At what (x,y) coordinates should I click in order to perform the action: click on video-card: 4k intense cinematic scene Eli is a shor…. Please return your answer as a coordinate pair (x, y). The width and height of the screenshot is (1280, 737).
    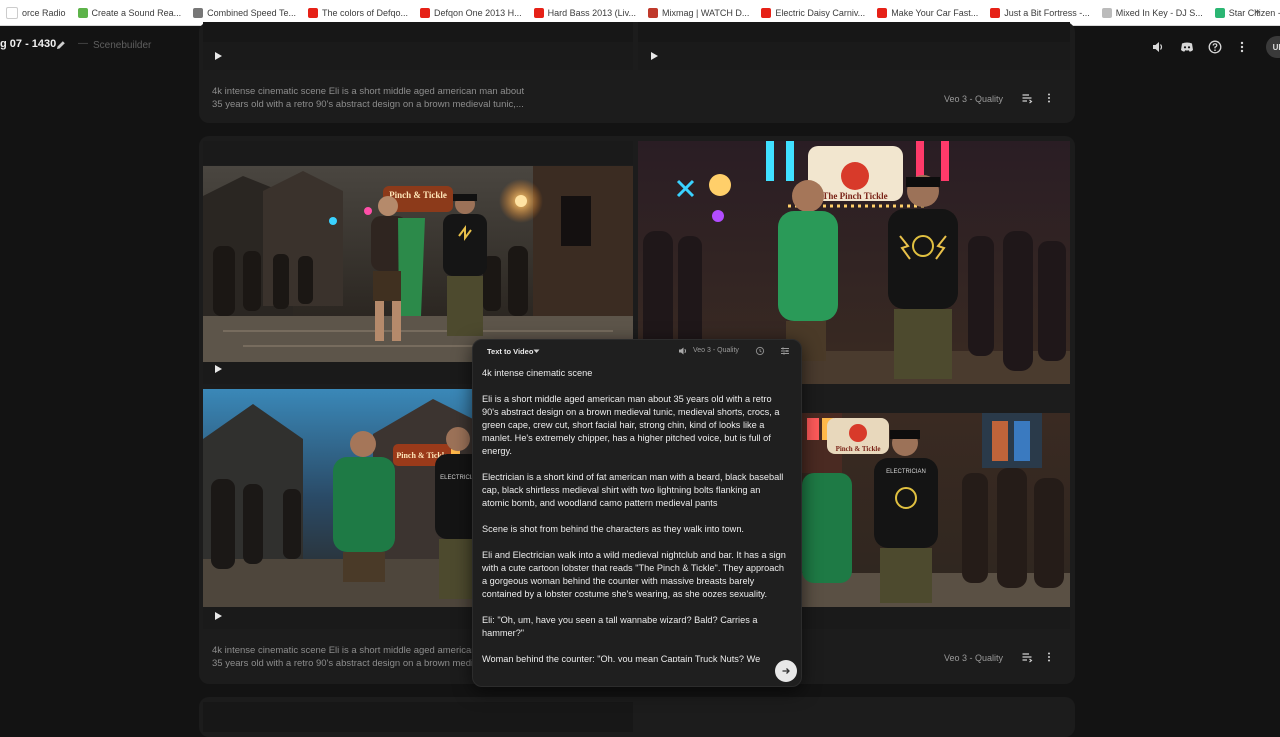
    Looking at the image, I should click on (637, 72).